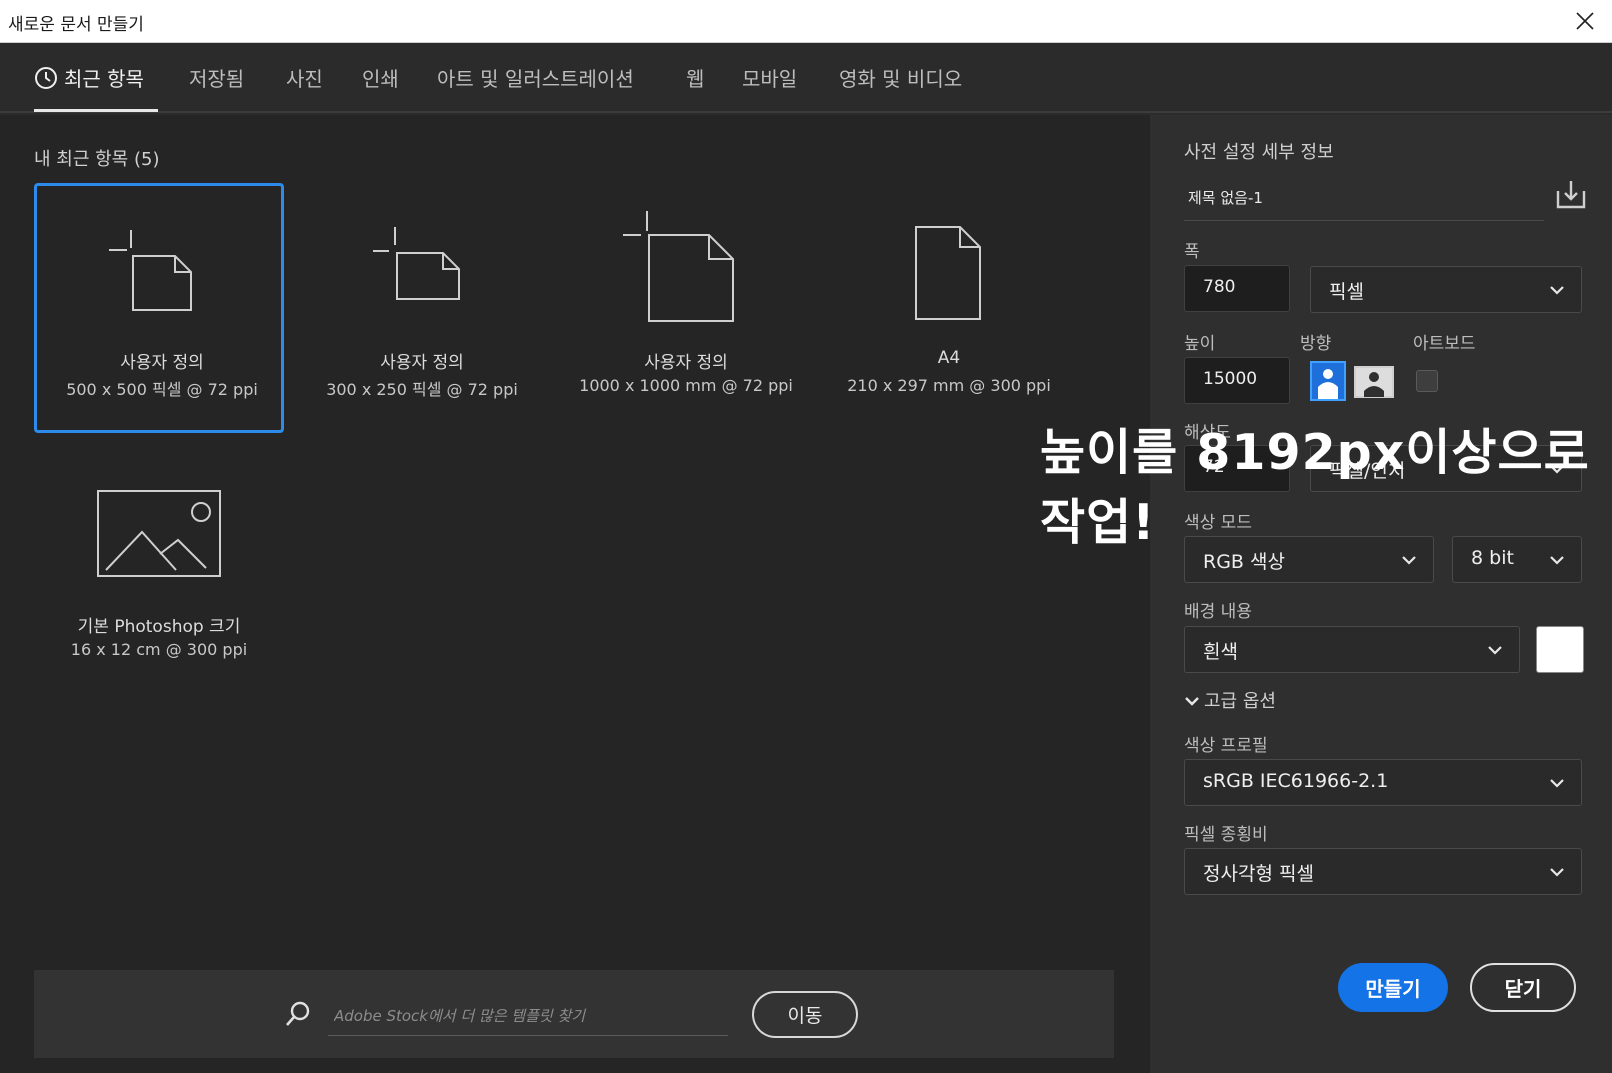 The image size is (1612, 1073). Describe the element at coordinates (216, 77) in the screenshot. I see `tab-saved: 저장됨` at that location.